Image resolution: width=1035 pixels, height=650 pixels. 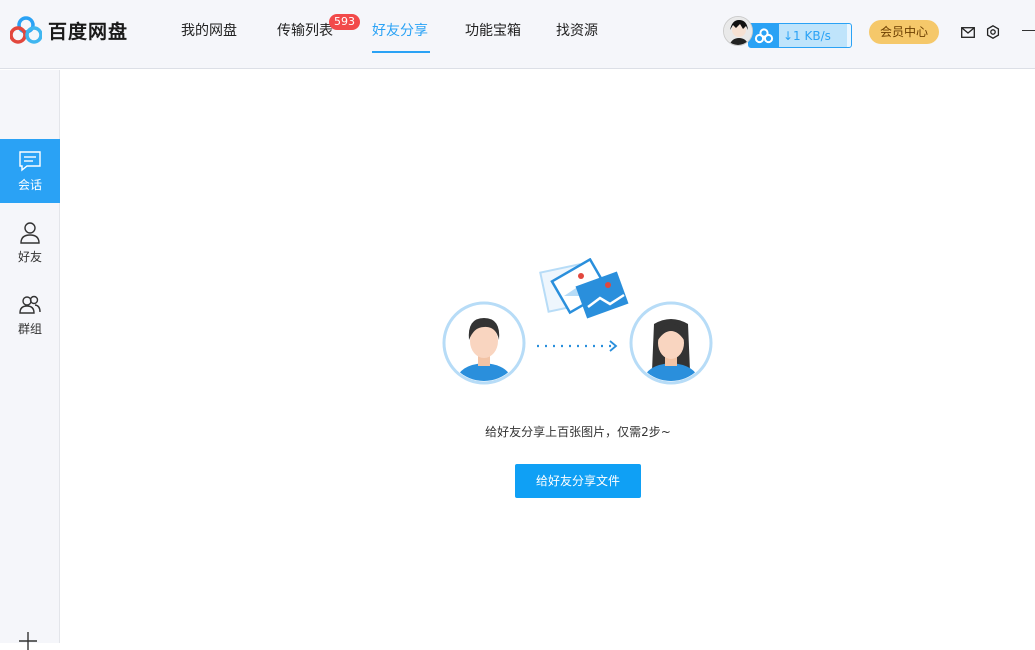 What do you see at coordinates (400, 31) in the screenshot?
I see `tab-friend-share: 好友分享` at bounding box center [400, 31].